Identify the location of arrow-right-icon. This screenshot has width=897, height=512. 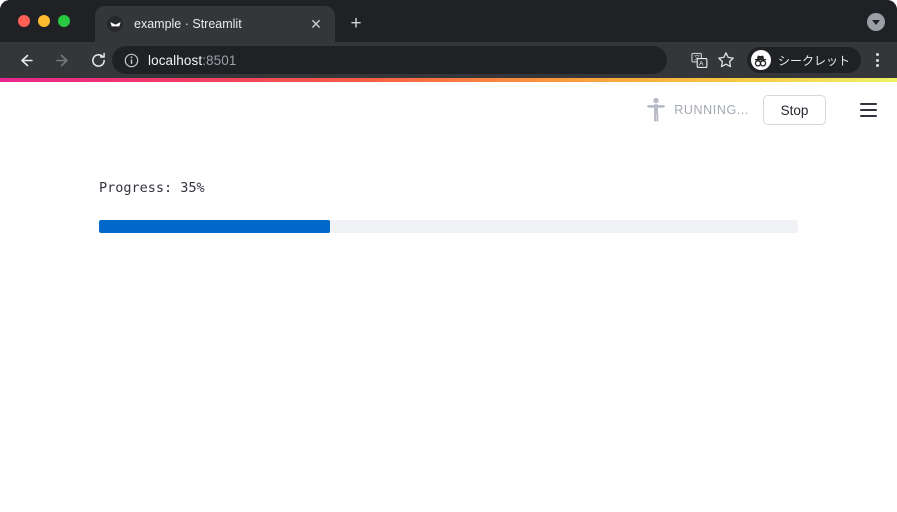
(61, 60).